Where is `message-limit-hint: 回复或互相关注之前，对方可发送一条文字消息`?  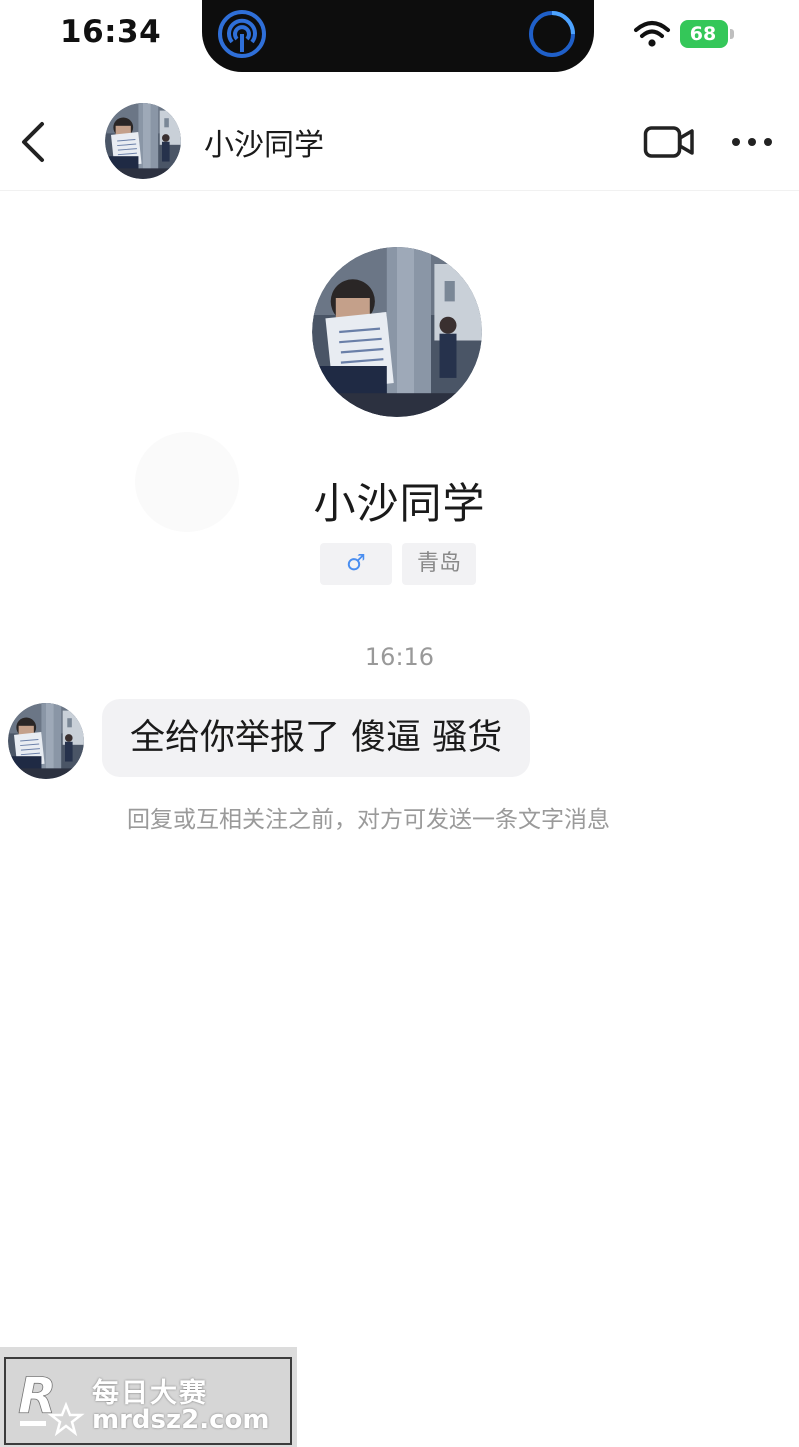
message-limit-hint: 回复或互相关注之前，对方可发送一条文字消息 is located at coordinates (368, 820).